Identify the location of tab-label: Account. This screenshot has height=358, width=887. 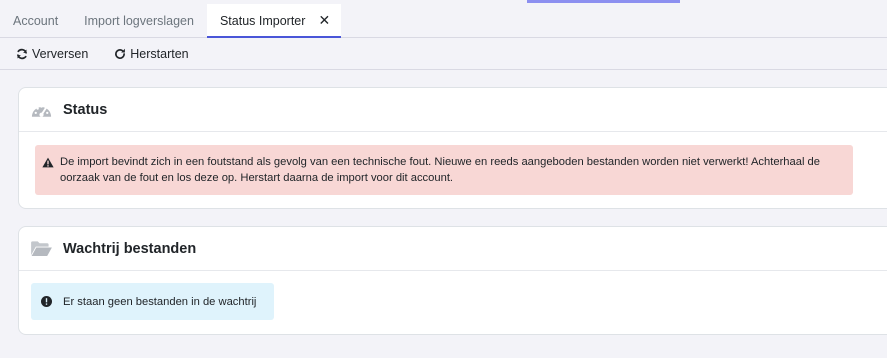
(36, 20).